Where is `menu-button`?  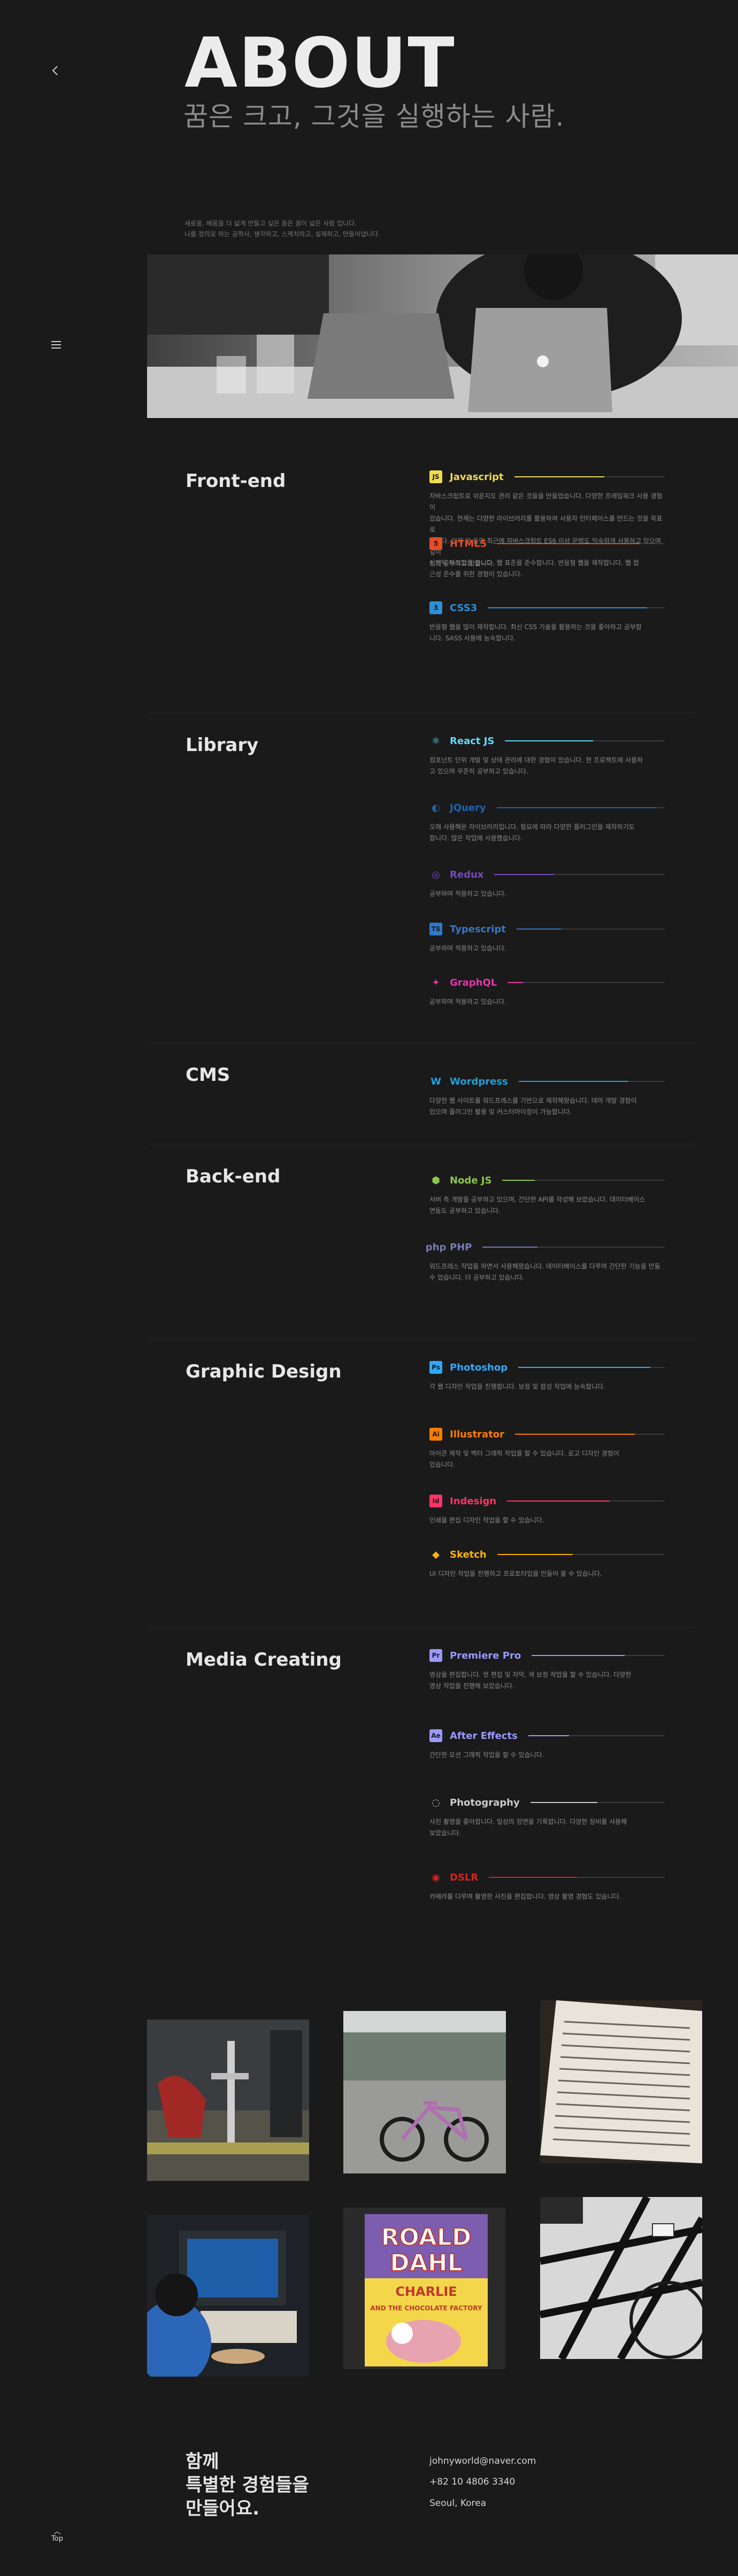 menu-button is located at coordinates (56, 345).